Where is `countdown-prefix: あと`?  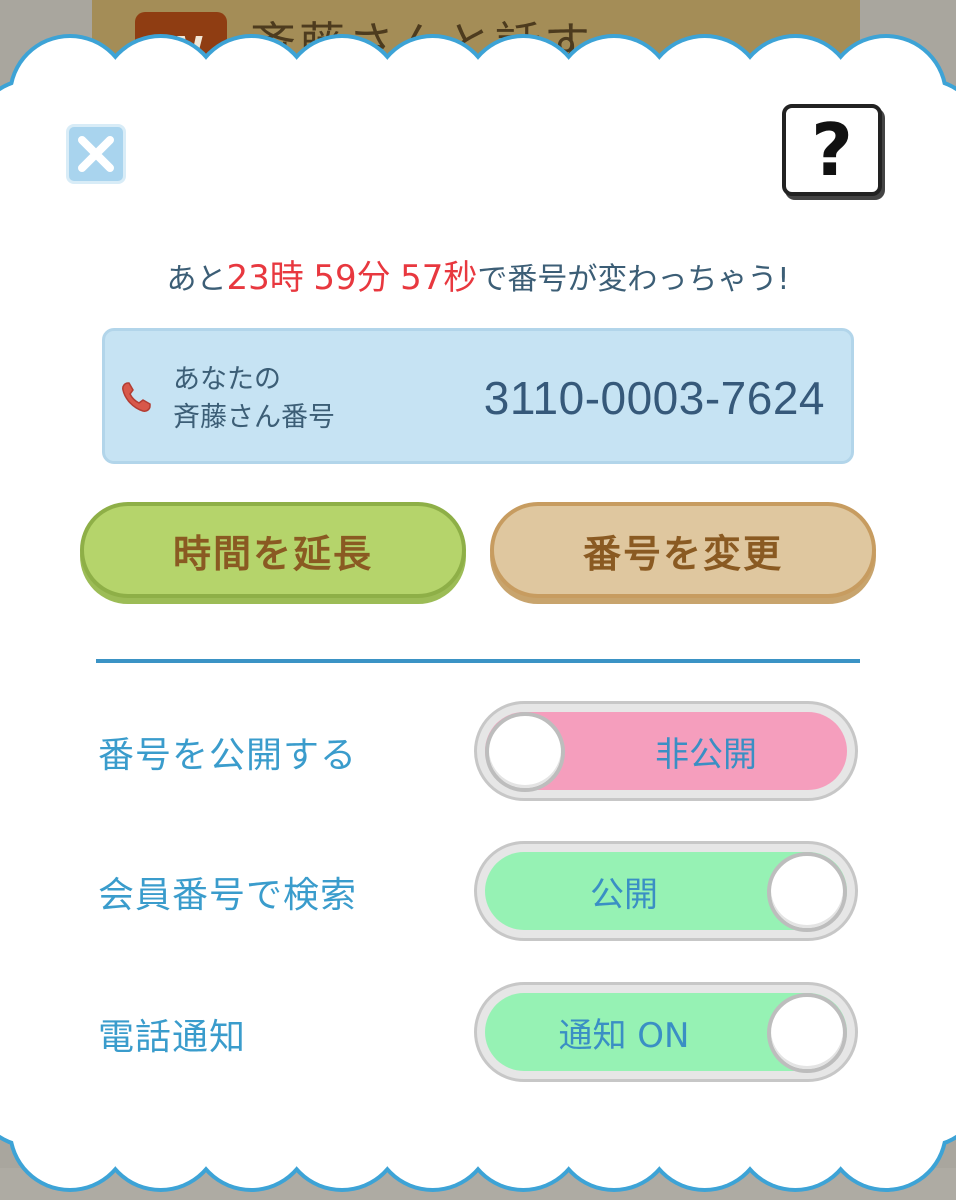 countdown-prefix: あと is located at coordinates (196, 279).